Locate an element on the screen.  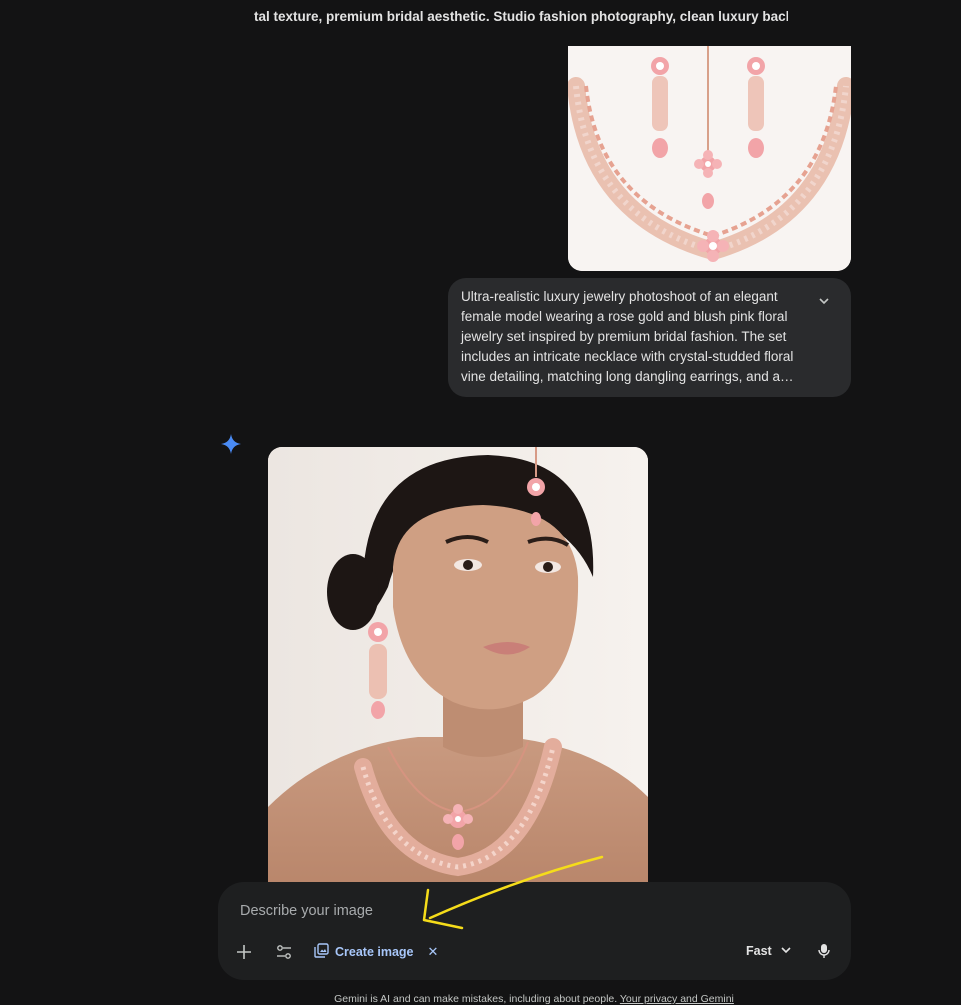
create-image-label: Create image is located at coordinates (374, 952).